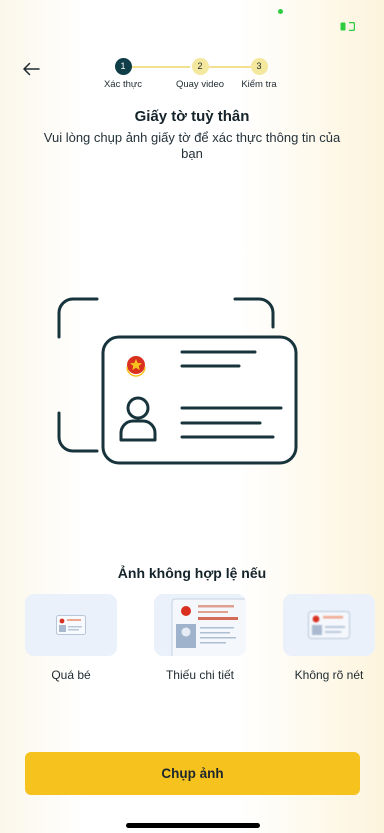  I want to click on invalid-photo-heading: Ảnh không hợp lệ nếu, so click(192, 573).